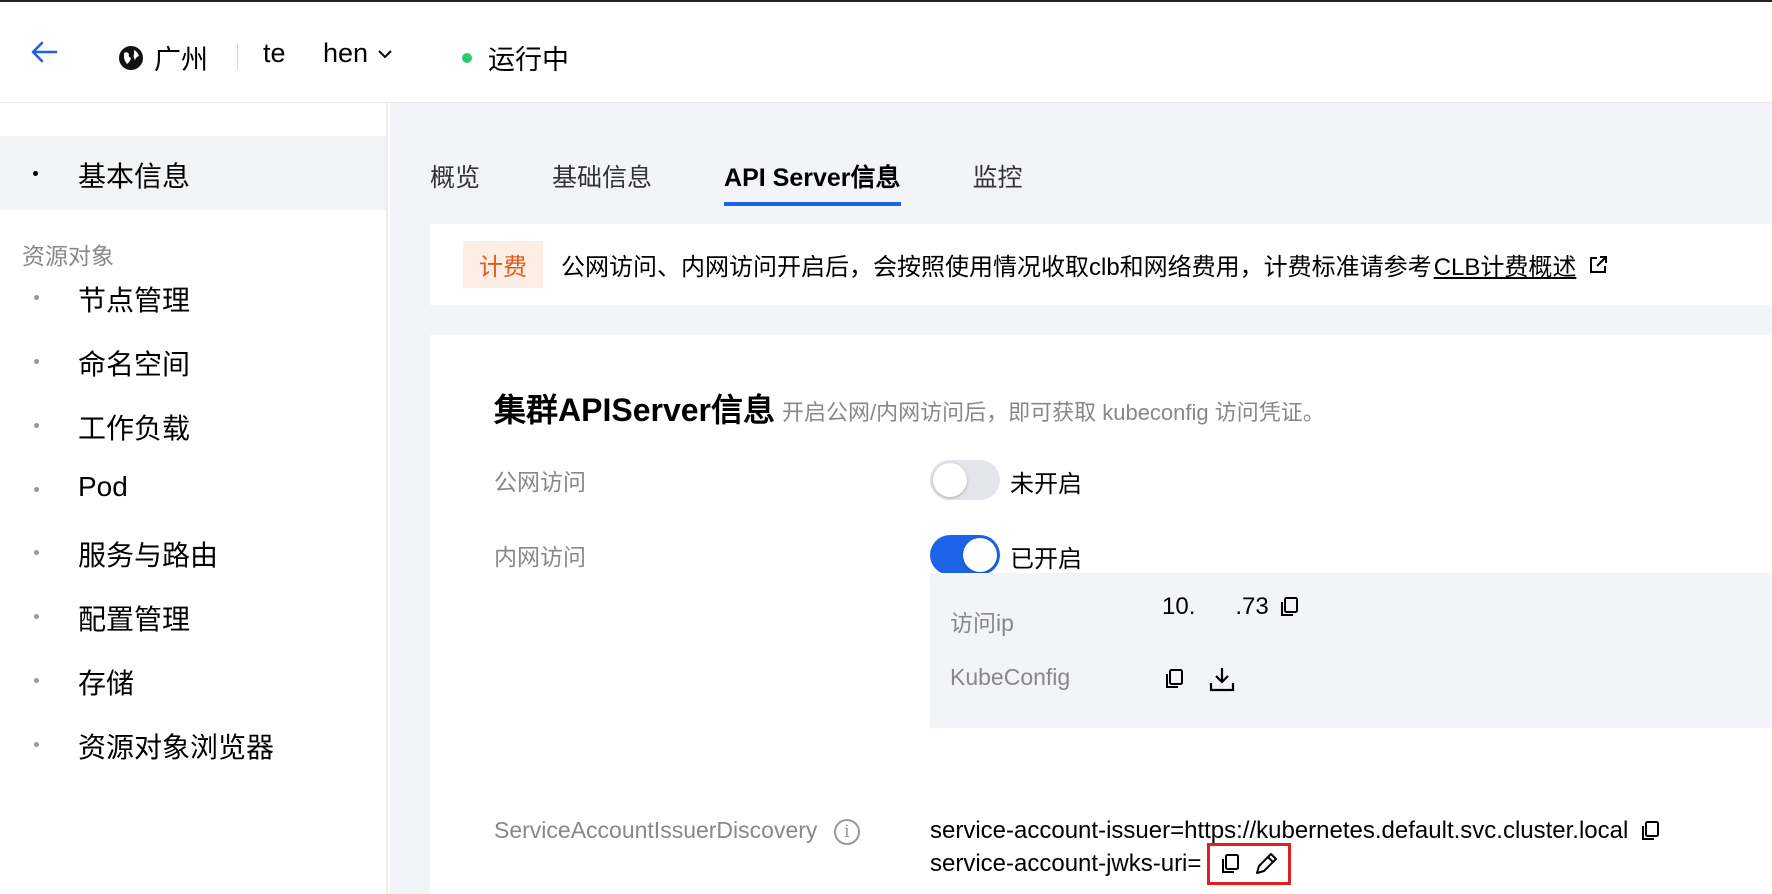 Image resolution: width=1772 pixels, height=894 pixels. Describe the element at coordinates (1215, 606) in the screenshot. I see `access-ip-value: 10. .73` at that location.